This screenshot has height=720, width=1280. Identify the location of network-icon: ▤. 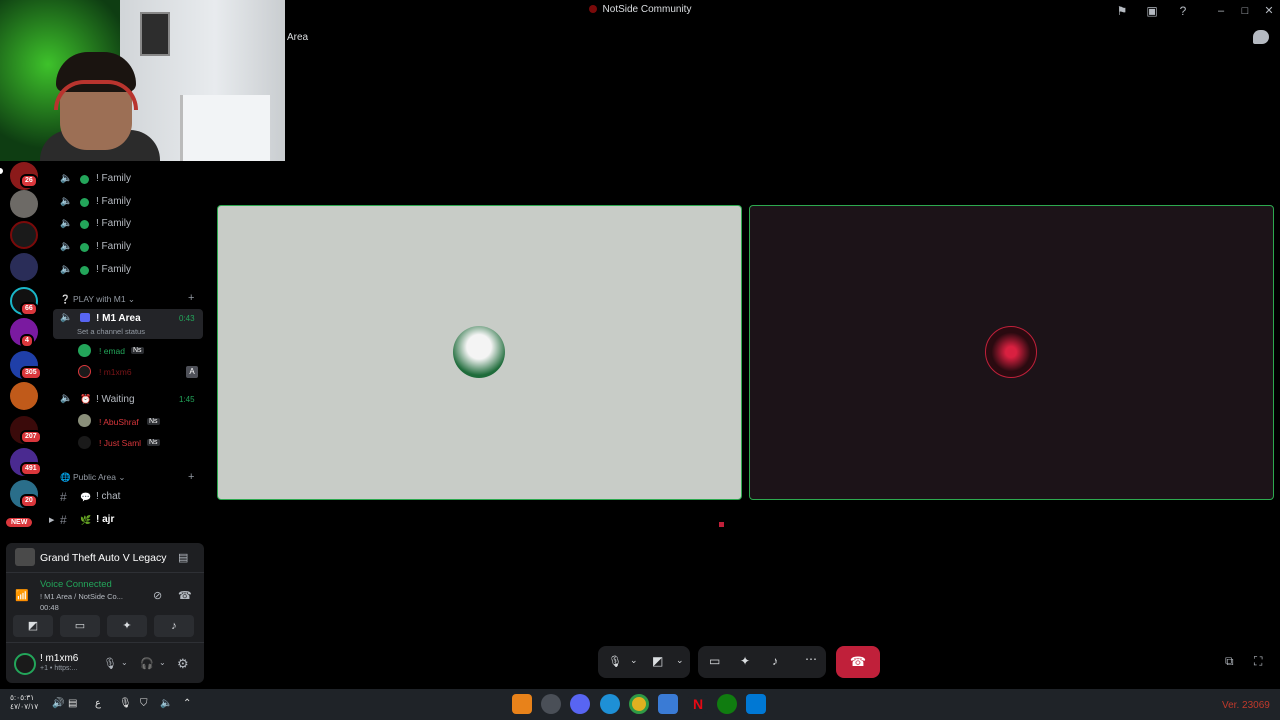
(72, 703).